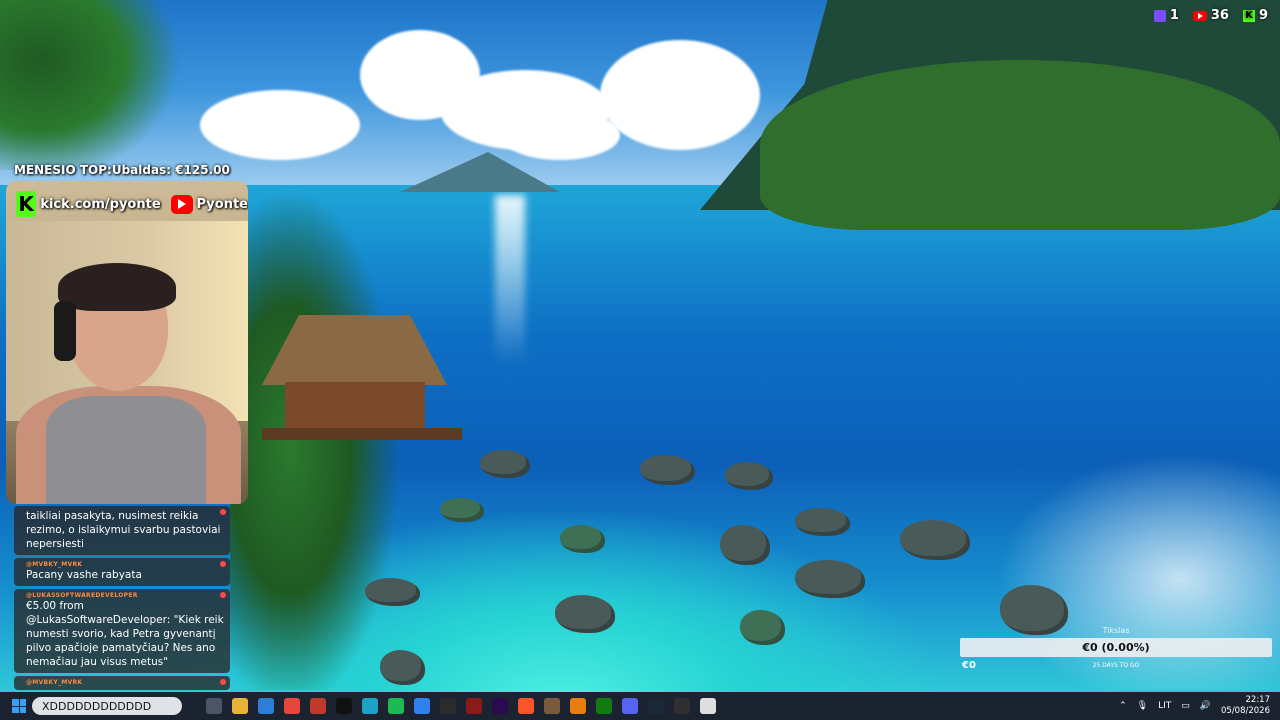 The image size is (1280, 720). I want to click on viewer-counters: 1 36 K 9, so click(1210, 15).